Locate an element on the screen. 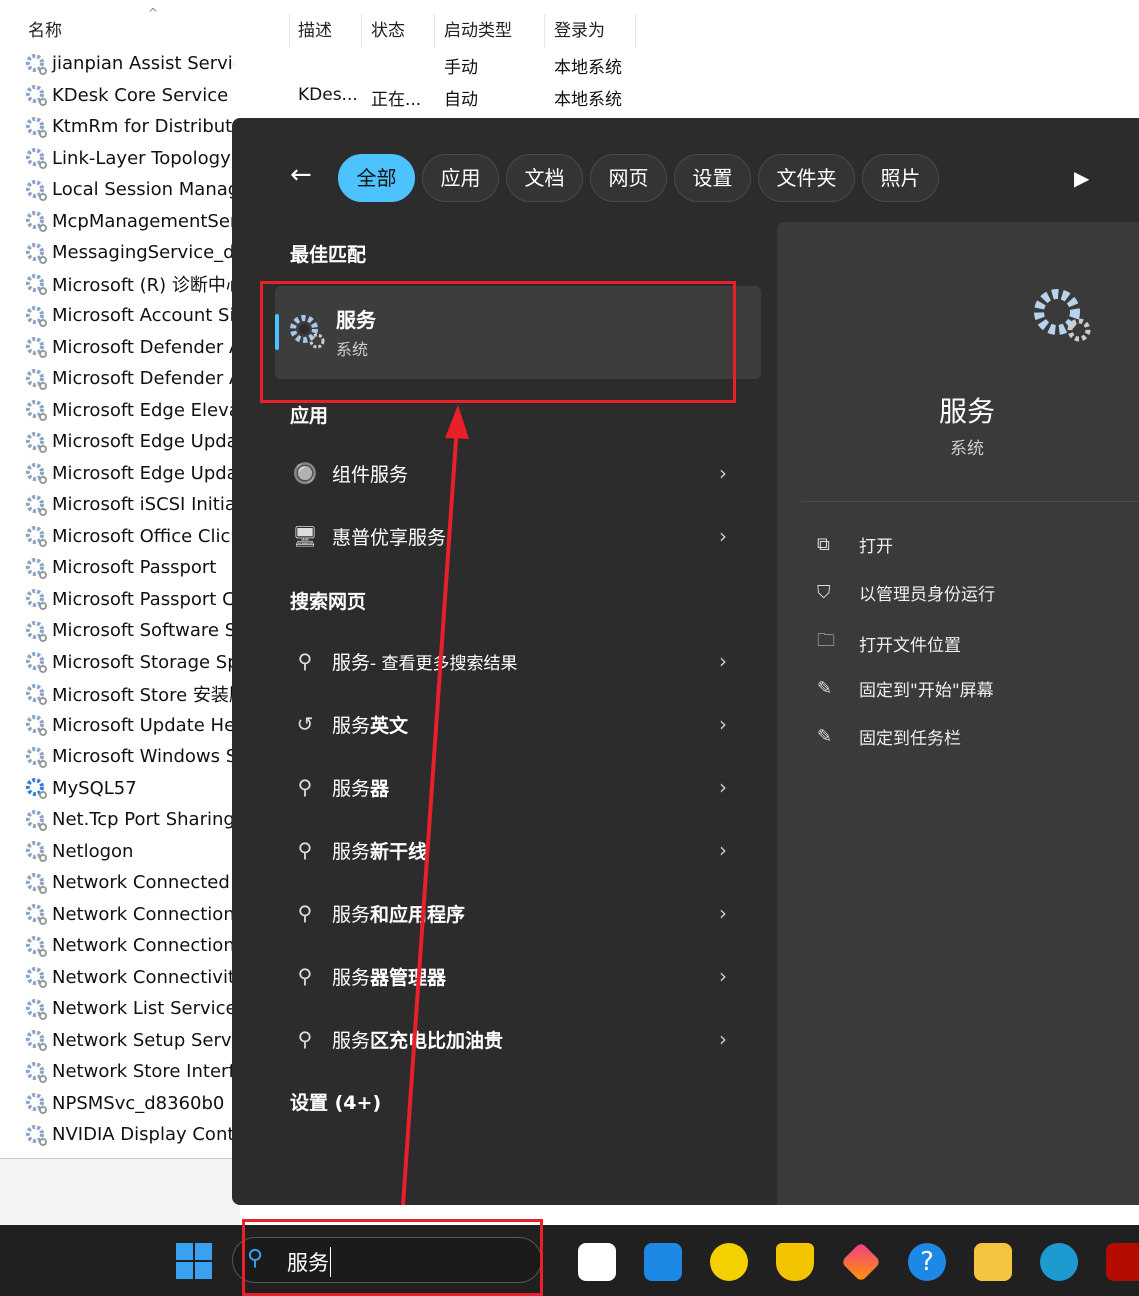 The width and height of the screenshot is (1139, 1296). annotation-arrow is located at coordinates (435, 805).